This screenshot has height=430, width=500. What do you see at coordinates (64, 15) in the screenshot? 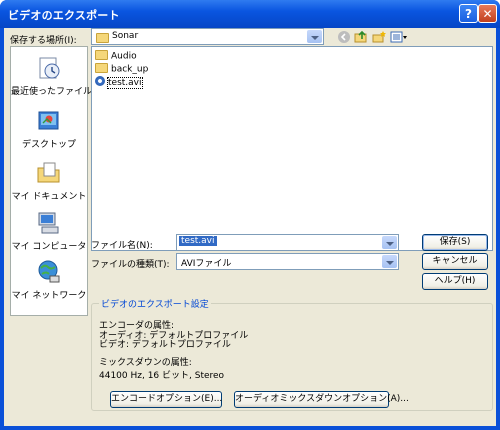
I see `window-title: ビデオのエクスポート` at bounding box center [64, 15].